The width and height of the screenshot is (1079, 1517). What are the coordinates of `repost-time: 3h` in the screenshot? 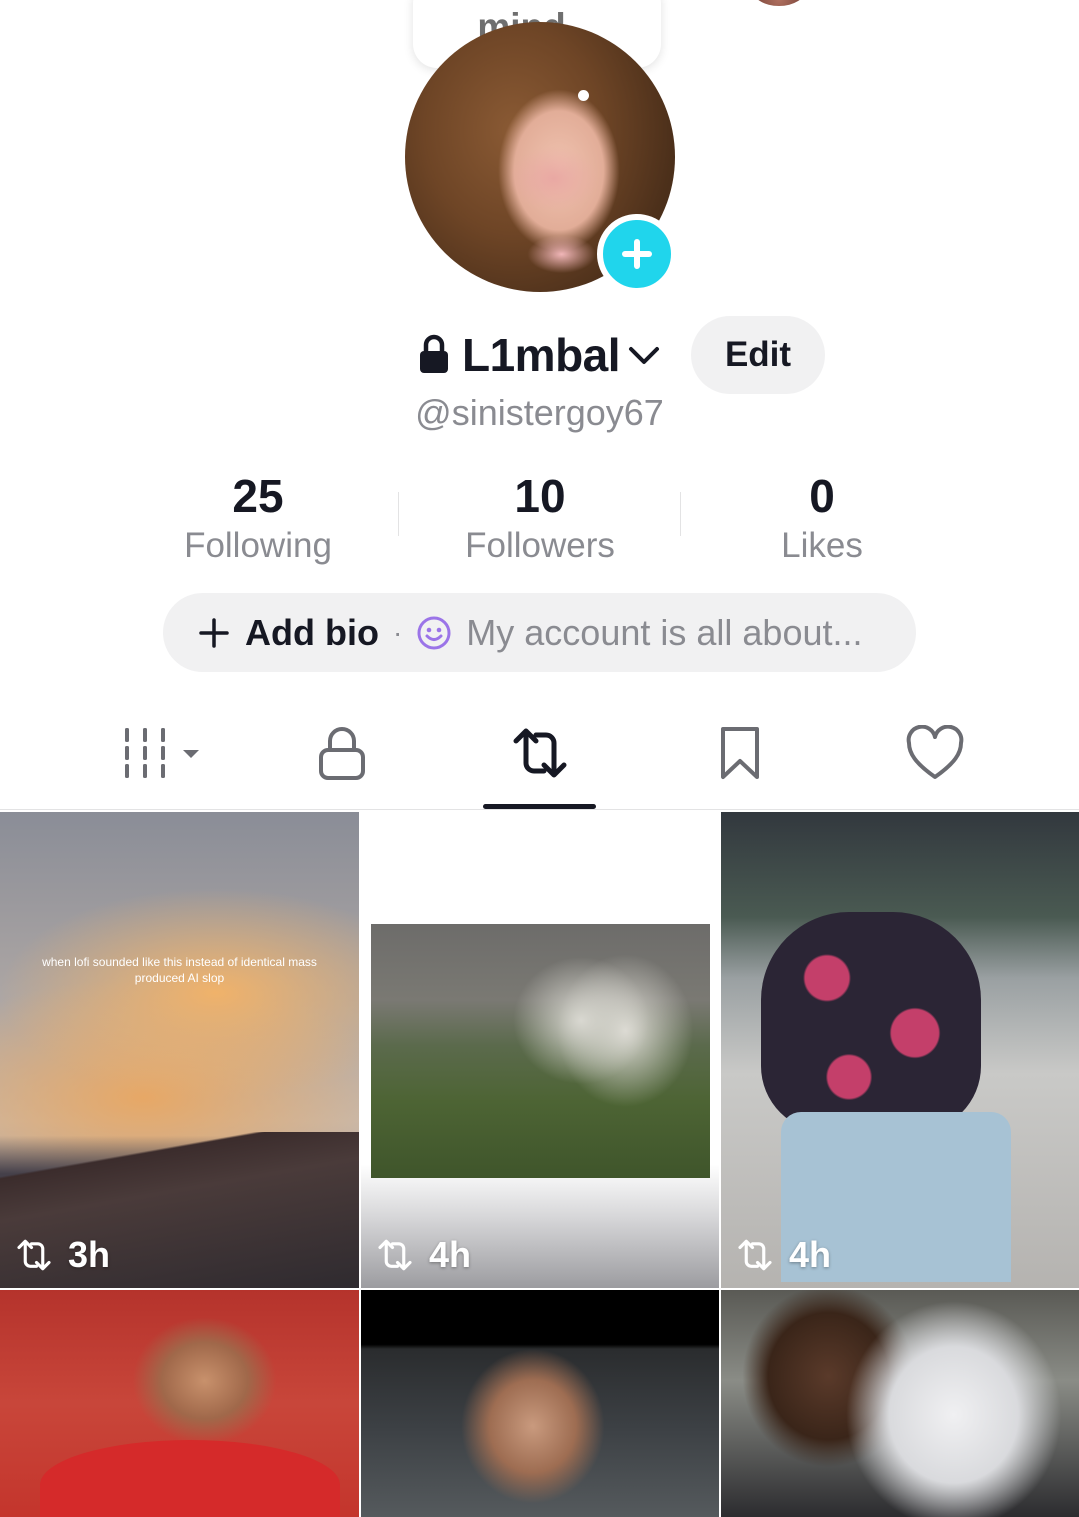 It's located at (89, 1254).